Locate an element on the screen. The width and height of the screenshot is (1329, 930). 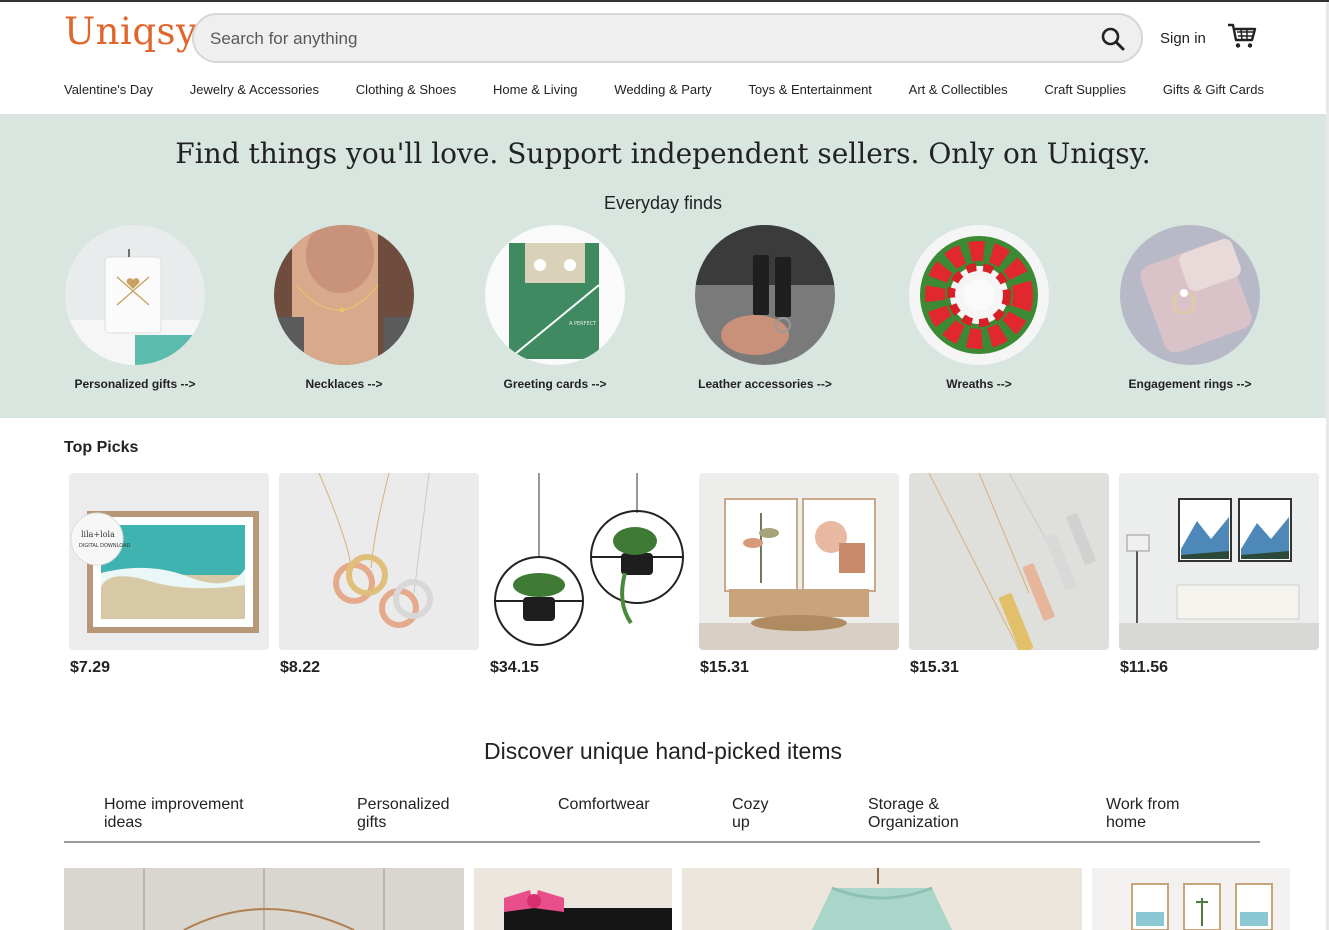
find-label: Greeting cards --> is located at coordinates (555, 384).